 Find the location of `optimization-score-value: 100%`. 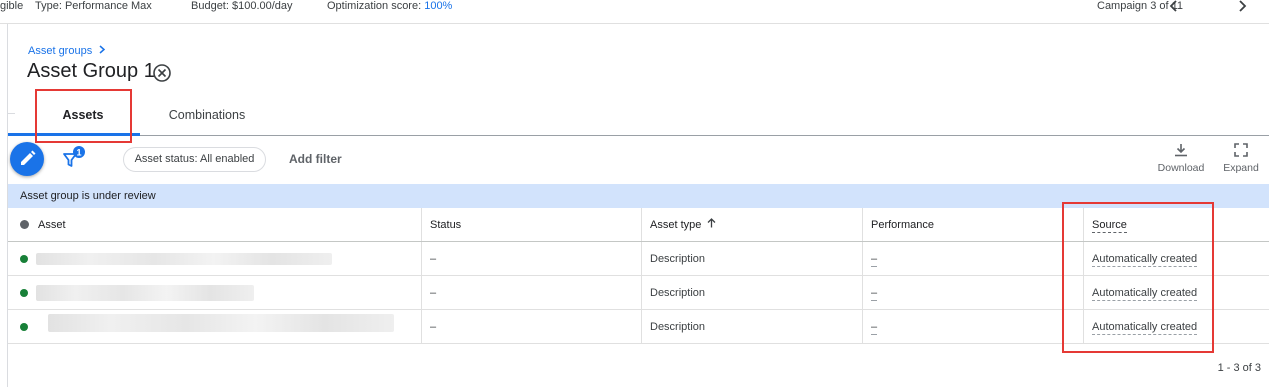

optimization-score-value: 100% is located at coordinates (438, 6).